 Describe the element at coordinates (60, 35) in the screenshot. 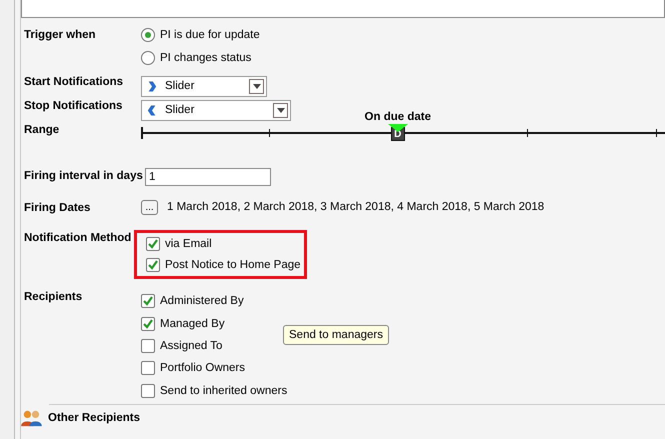

I see `field-label: Trigger when` at that location.